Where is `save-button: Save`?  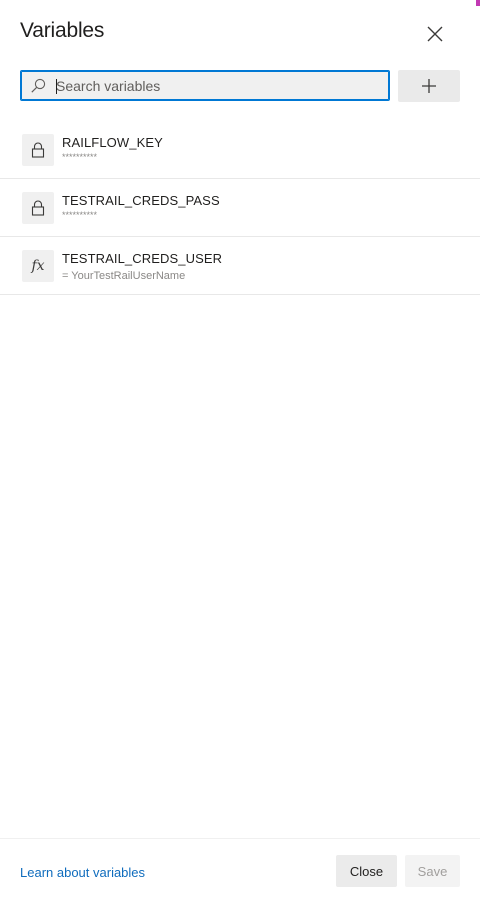 save-button: Save is located at coordinates (432, 871).